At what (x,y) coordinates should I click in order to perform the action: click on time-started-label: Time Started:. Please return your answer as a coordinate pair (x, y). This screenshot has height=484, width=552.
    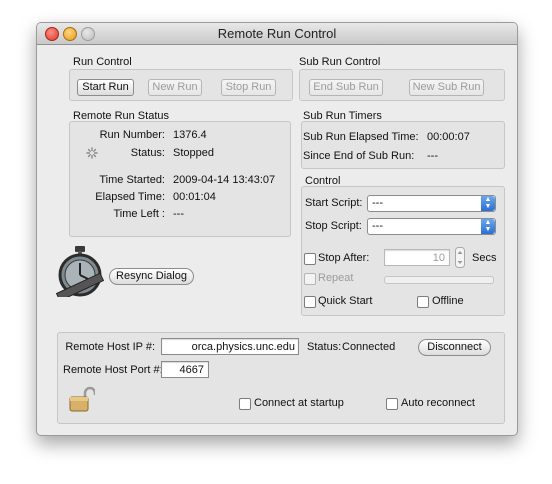
    Looking at the image, I should click on (132, 180).